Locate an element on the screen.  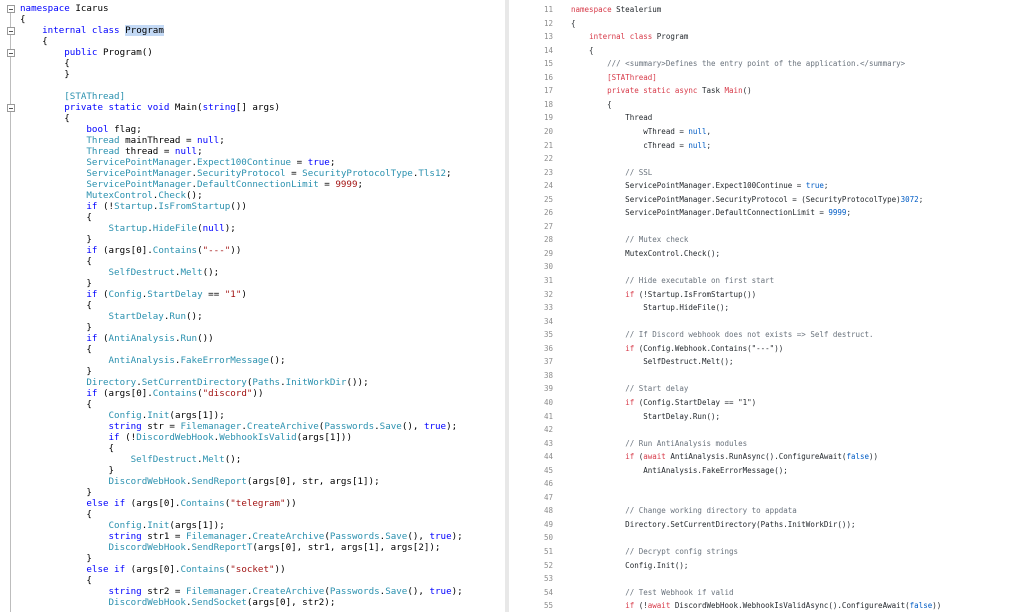
line-number: 35 is located at coordinates (548, 335).